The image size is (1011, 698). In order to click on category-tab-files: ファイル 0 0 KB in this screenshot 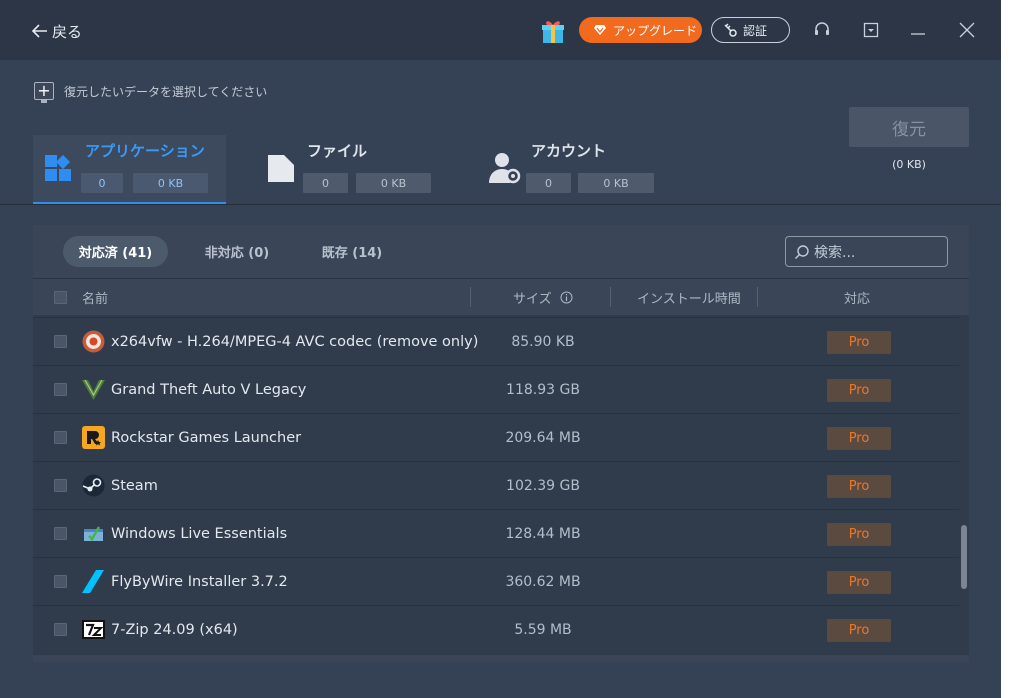, I will do `click(356, 169)`.